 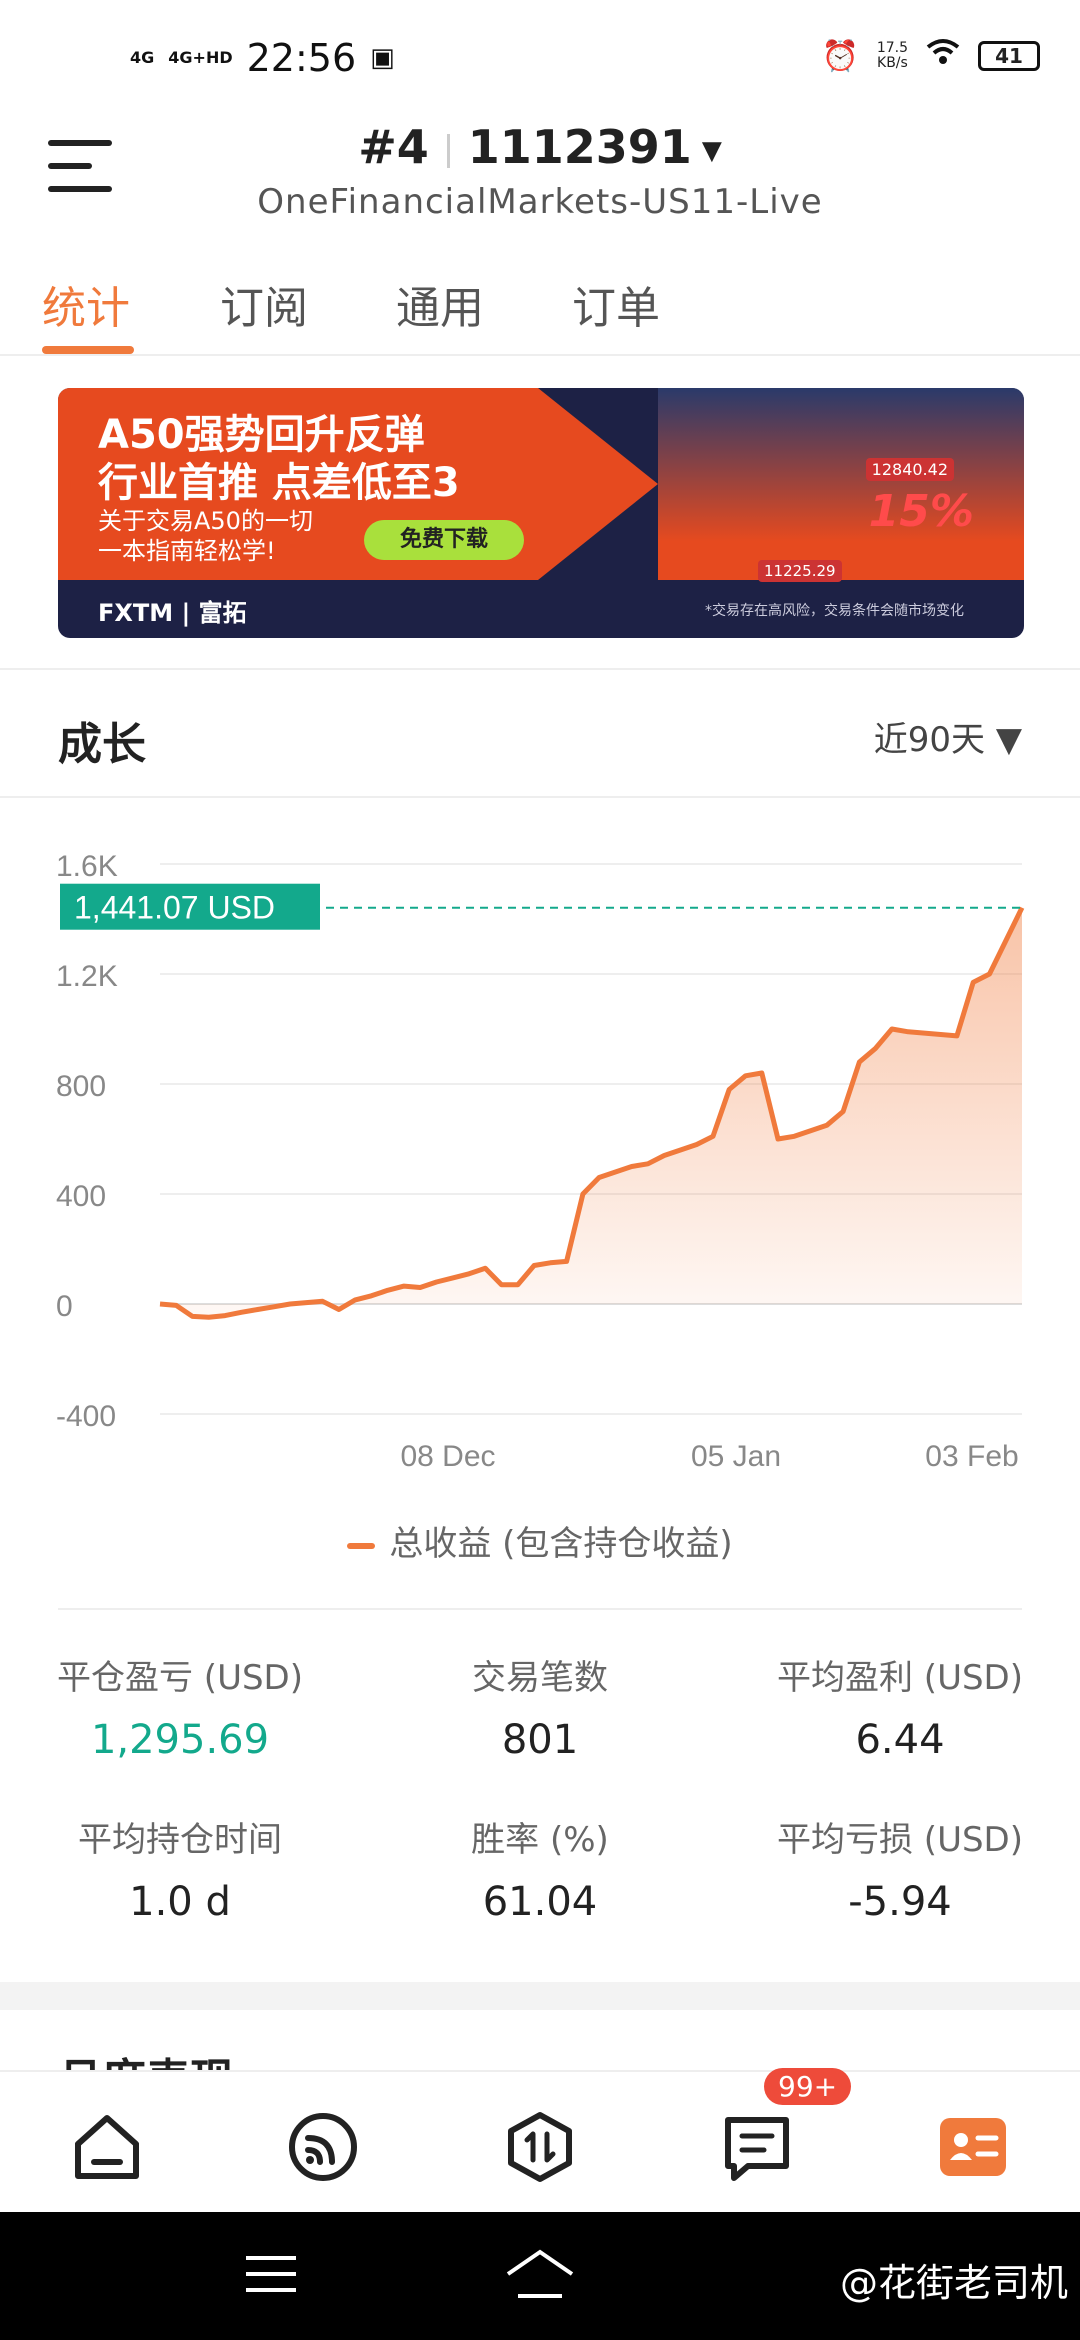 What do you see at coordinates (561, 1544) in the screenshot?
I see `legend-label: 总收益 (包含持仓收益)` at bounding box center [561, 1544].